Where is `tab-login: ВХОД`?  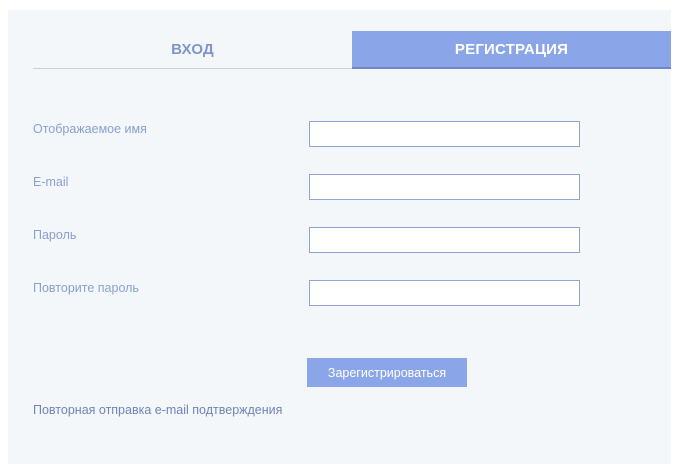 tab-login: ВХОД is located at coordinates (192, 50).